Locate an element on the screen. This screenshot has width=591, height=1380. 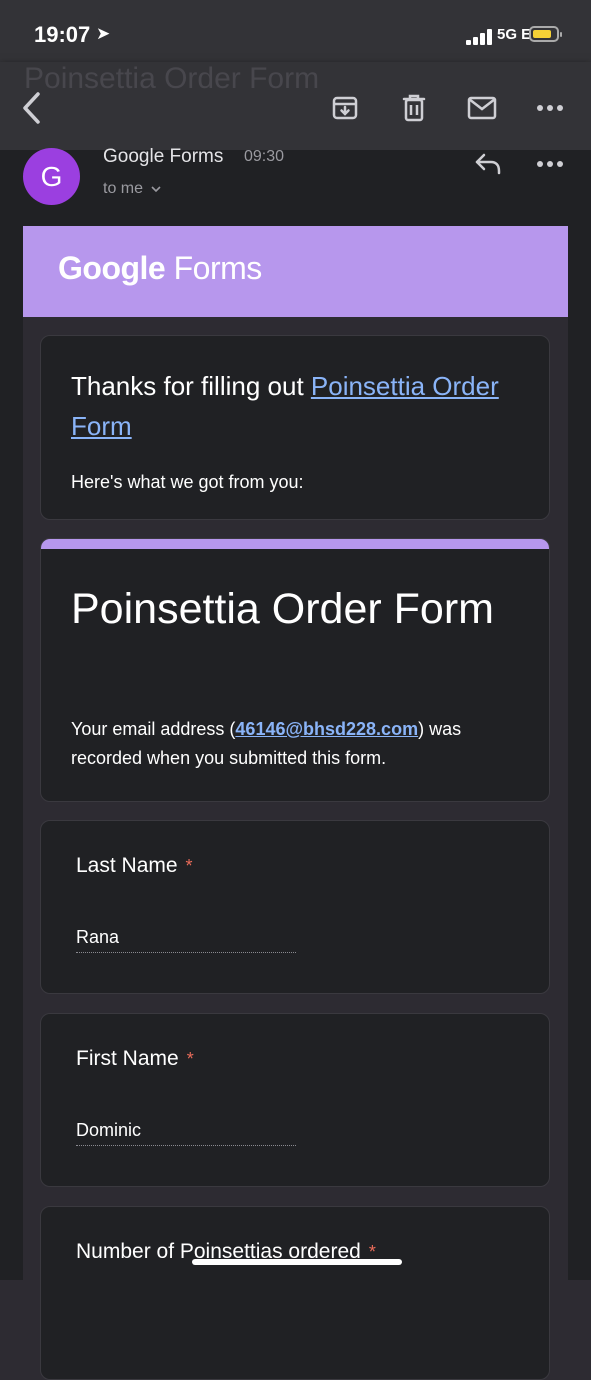
question-label: First Name * is located at coordinates (135, 1058).